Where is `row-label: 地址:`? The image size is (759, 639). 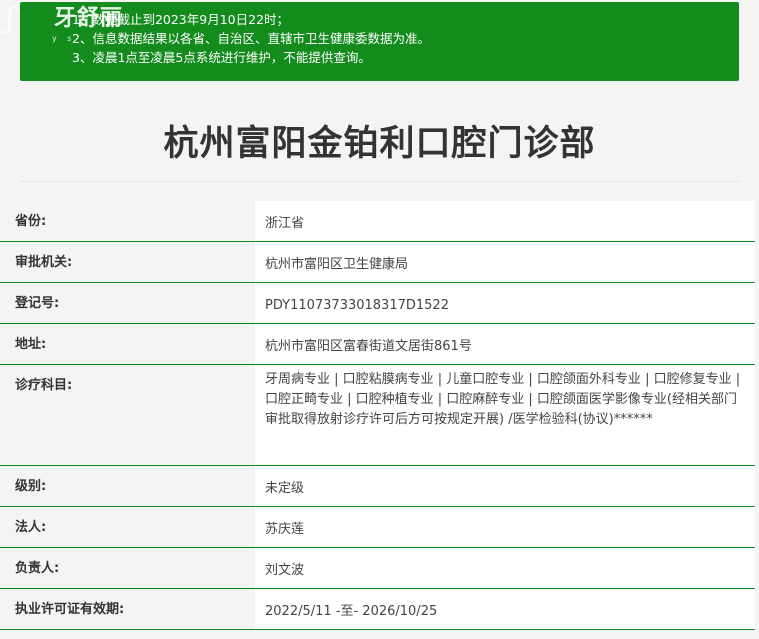 row-label: 地址: is located at coordinates (127, 344).